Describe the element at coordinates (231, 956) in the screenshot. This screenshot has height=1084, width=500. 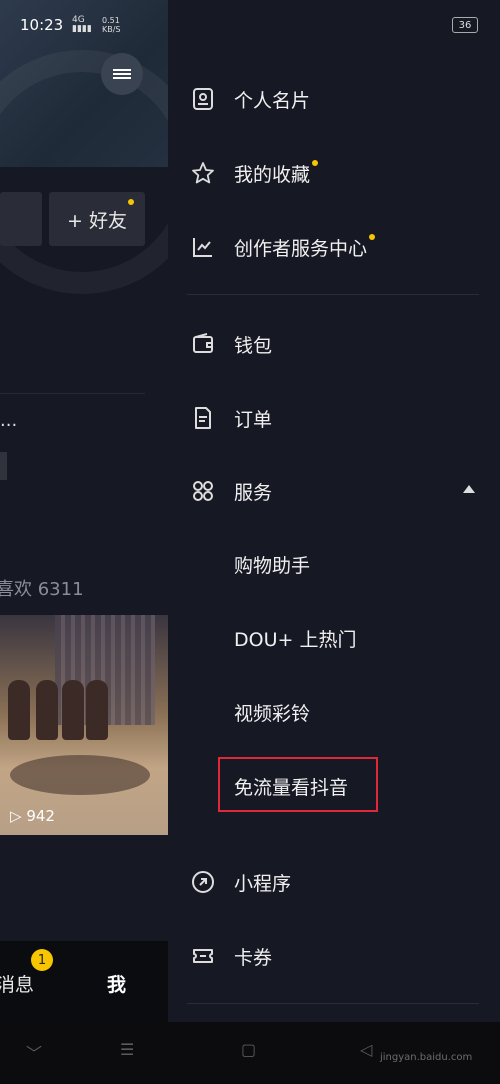
I see `menu-item-coupons: 卡券` at that location.